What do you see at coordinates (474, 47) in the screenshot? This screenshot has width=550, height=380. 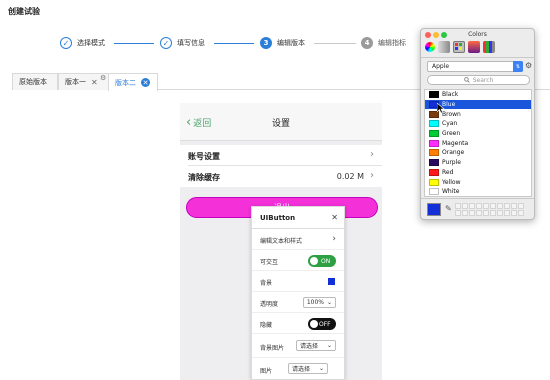 I see `image-palette-icon` at bounding box center [474, 47].